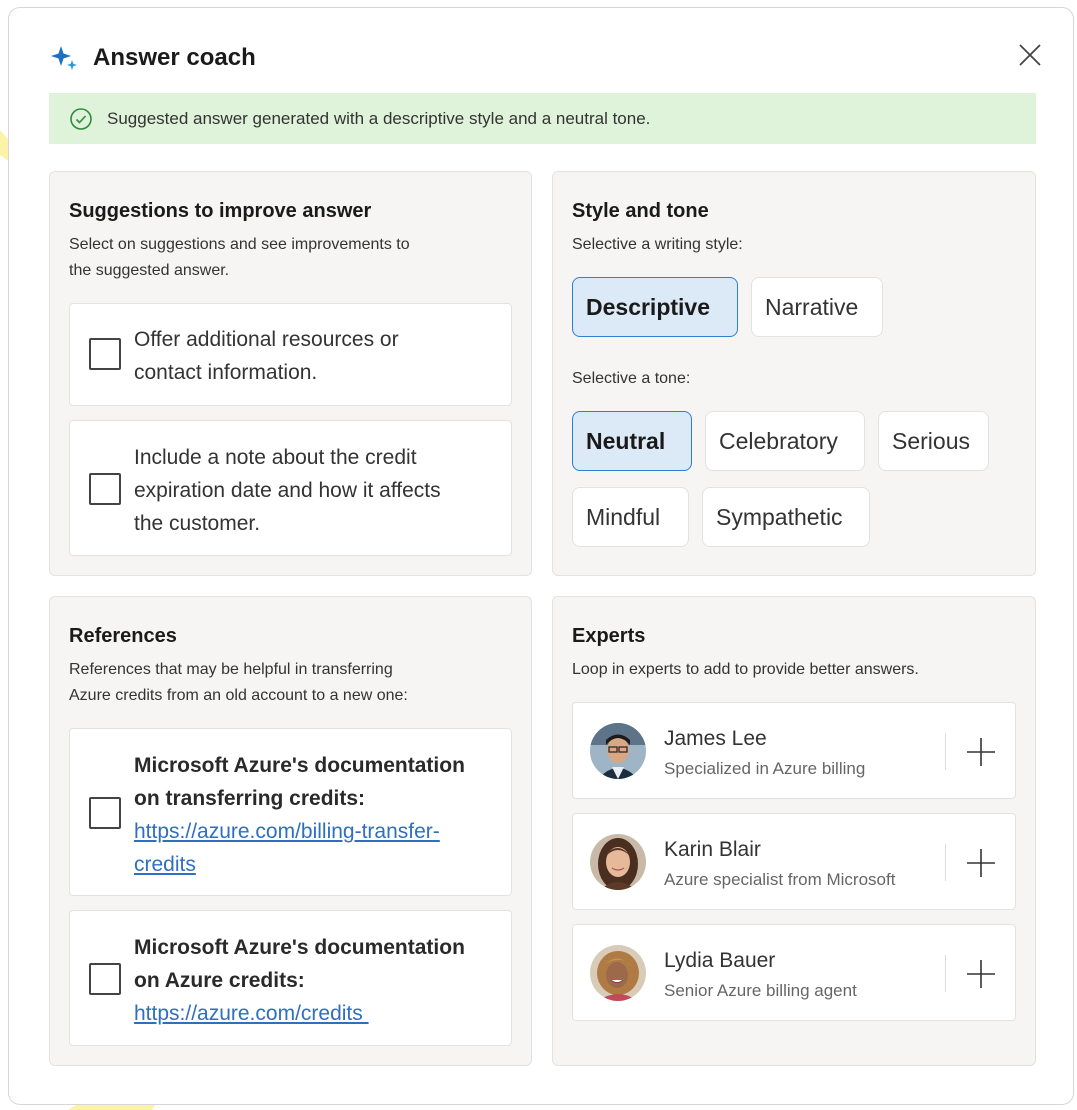 The width and height of the screenshot is (1077, 1110). Describe the element at coordinates (657, 244) in the screenshot. I see `style-label: Selective a writing style:` at that location.